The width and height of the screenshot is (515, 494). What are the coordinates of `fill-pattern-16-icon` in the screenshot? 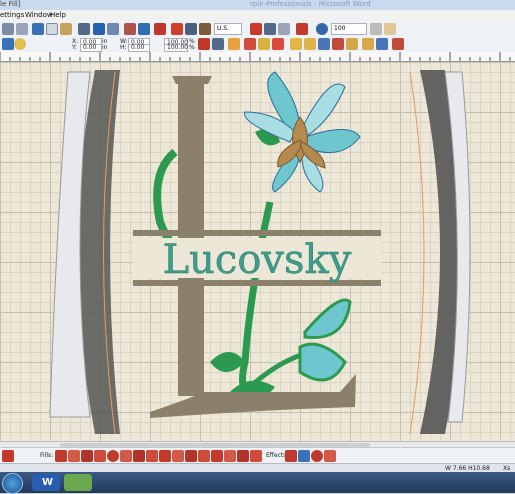 It's located at (256, 456).